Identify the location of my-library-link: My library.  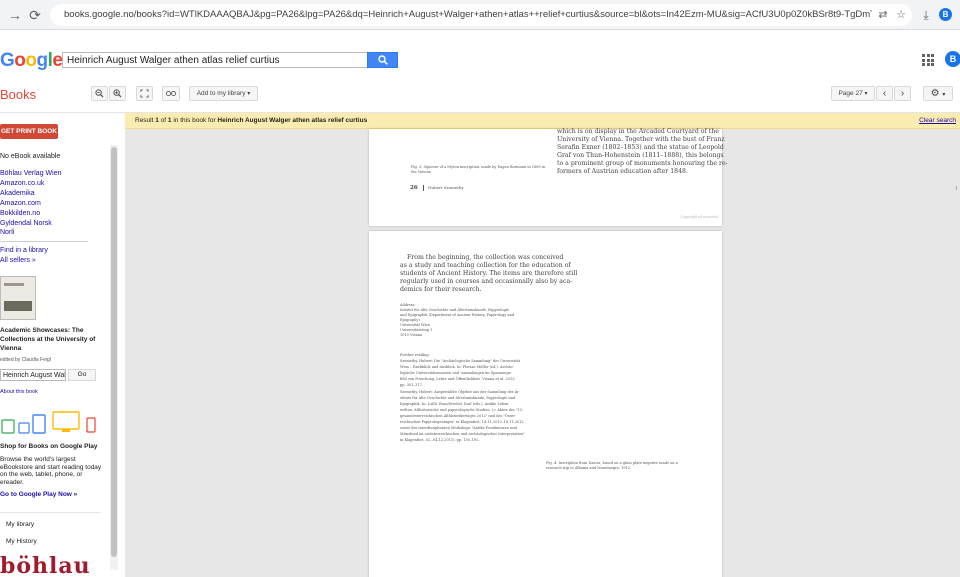
(20, 524).